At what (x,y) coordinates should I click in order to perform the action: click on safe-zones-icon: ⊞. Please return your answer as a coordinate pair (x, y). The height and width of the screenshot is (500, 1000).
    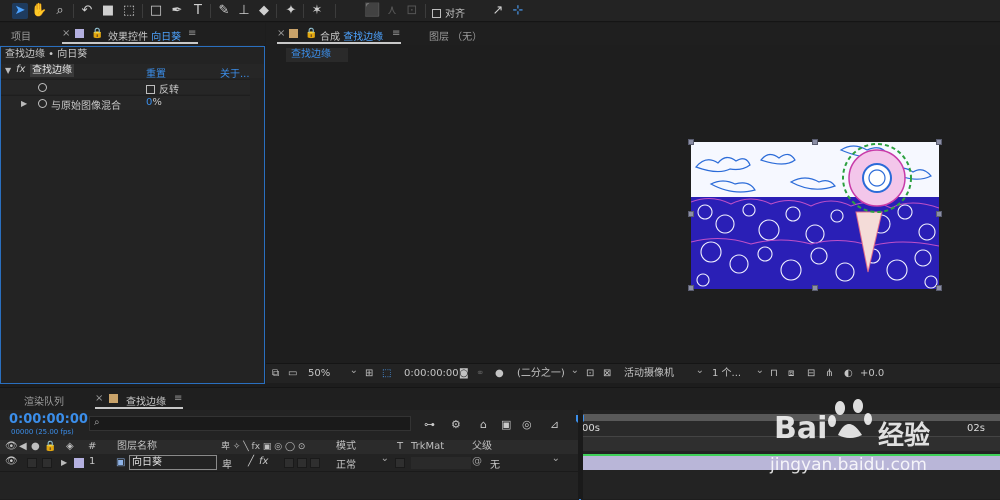
    Looking at the image, I should click on (369, 374).